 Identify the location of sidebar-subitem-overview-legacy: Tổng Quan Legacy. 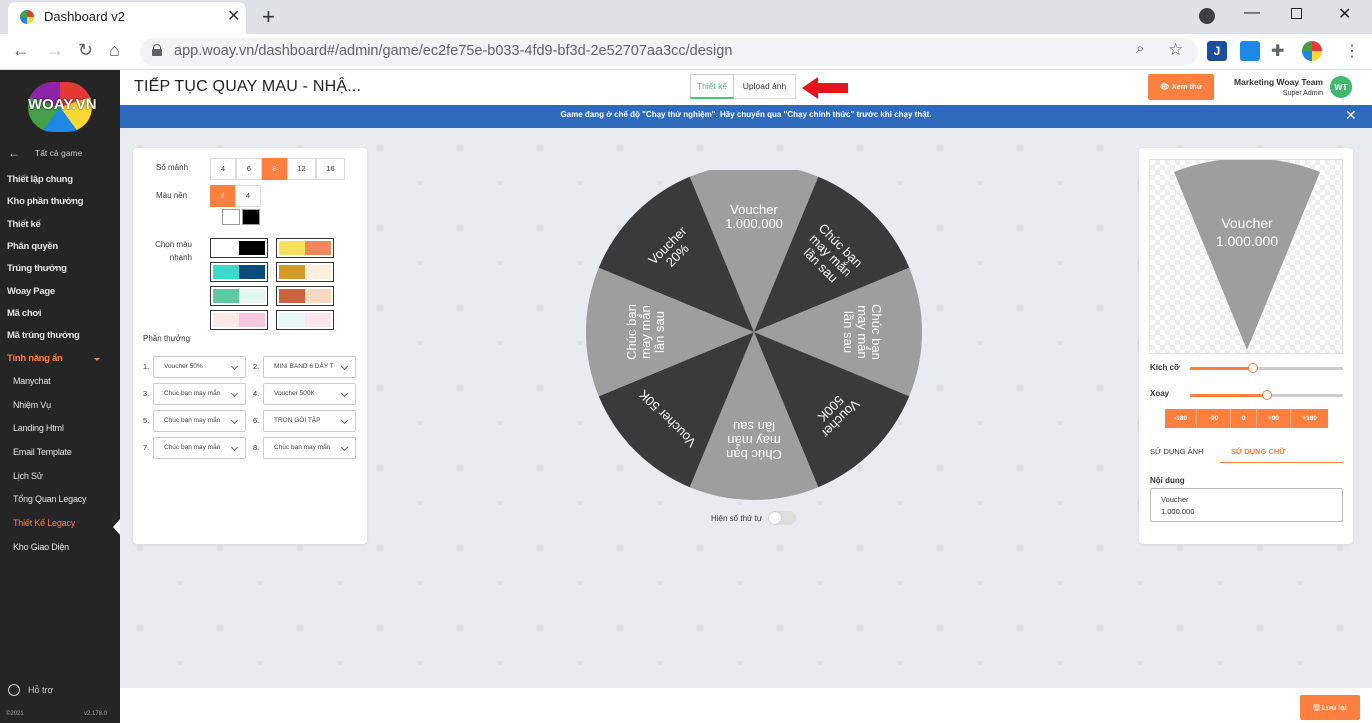
(50, 499).